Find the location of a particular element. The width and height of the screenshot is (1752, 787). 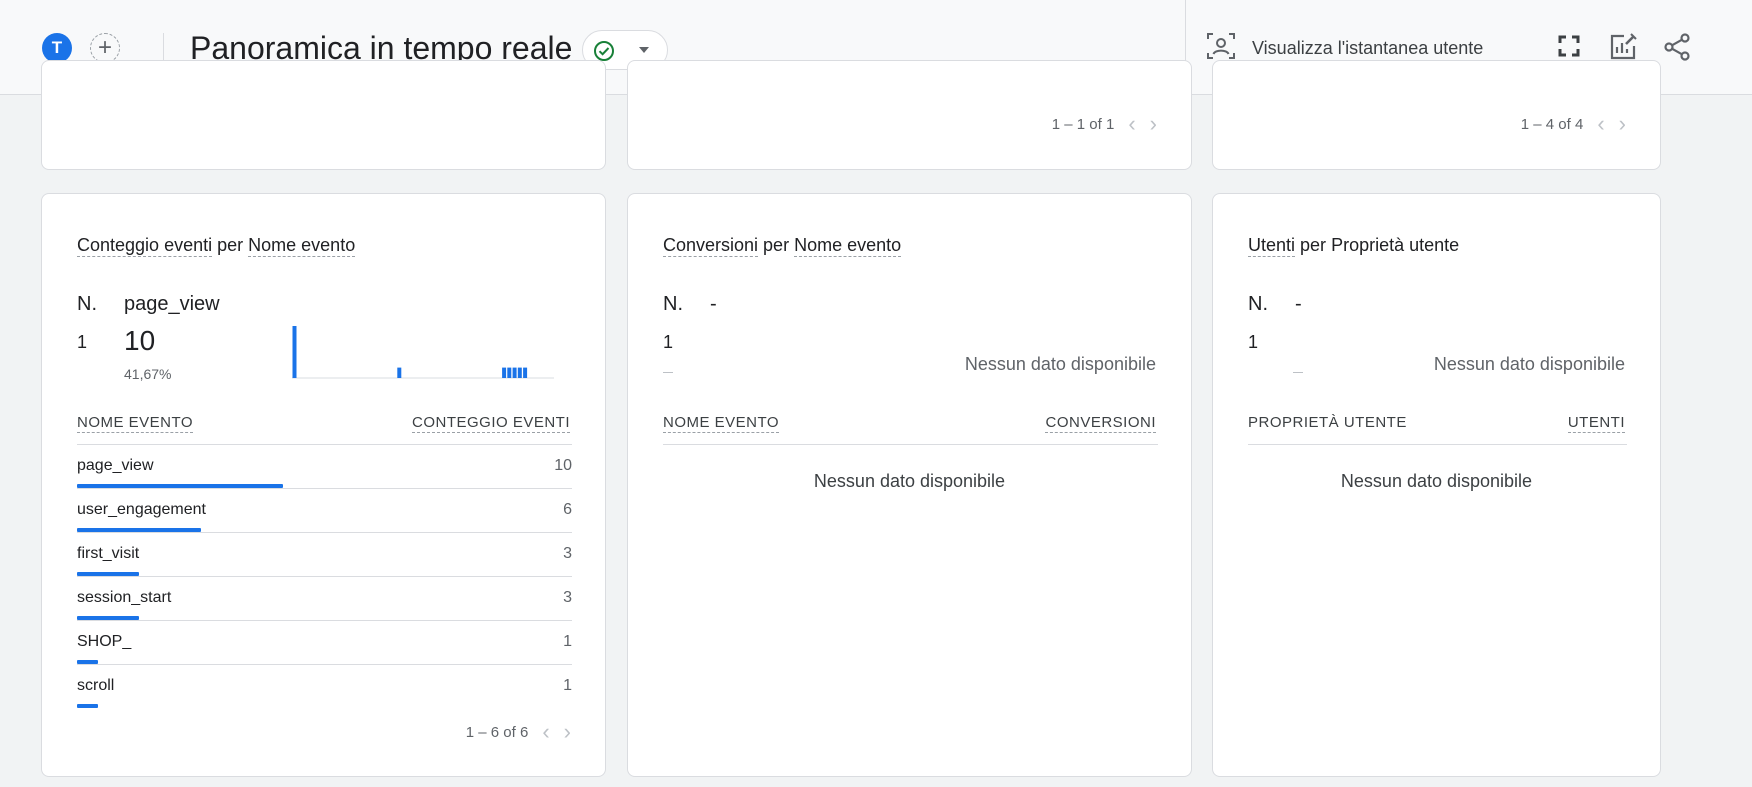

table-row: page_view 10 is located at coordinates (324, 467).